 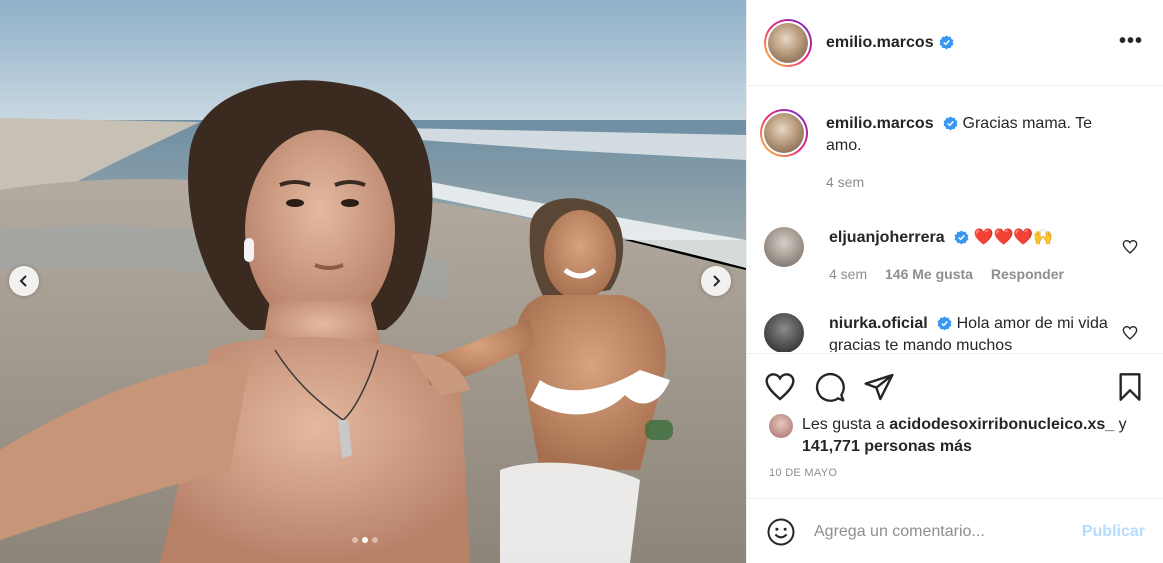 I want to click on caption-time: 4 sem, so click(x=845, y=182).